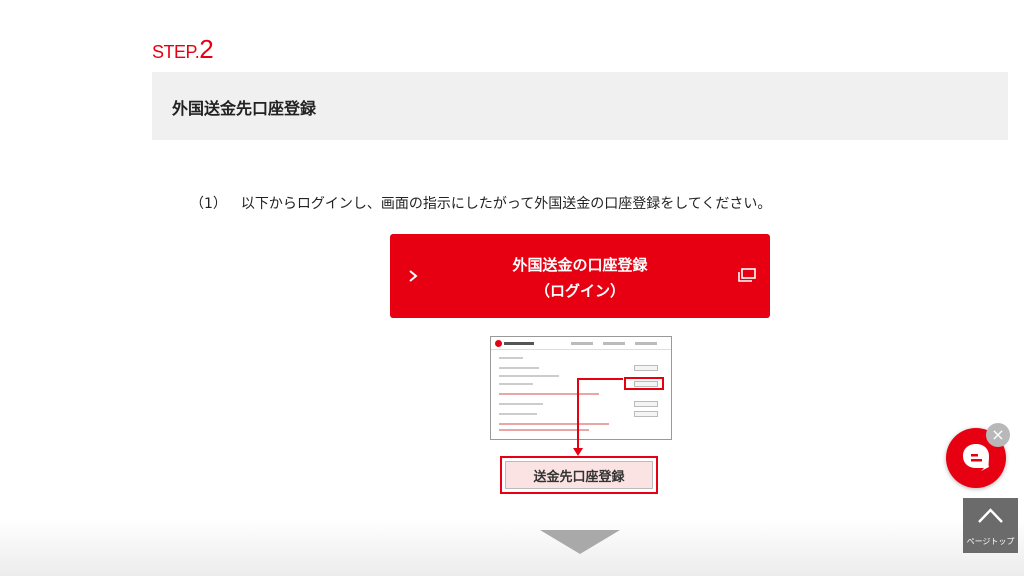  What do you see at coordinates (579, 291) in the screenshot?
I see `login-button-line2: （ログイン）` at bounding box center [579, 291].